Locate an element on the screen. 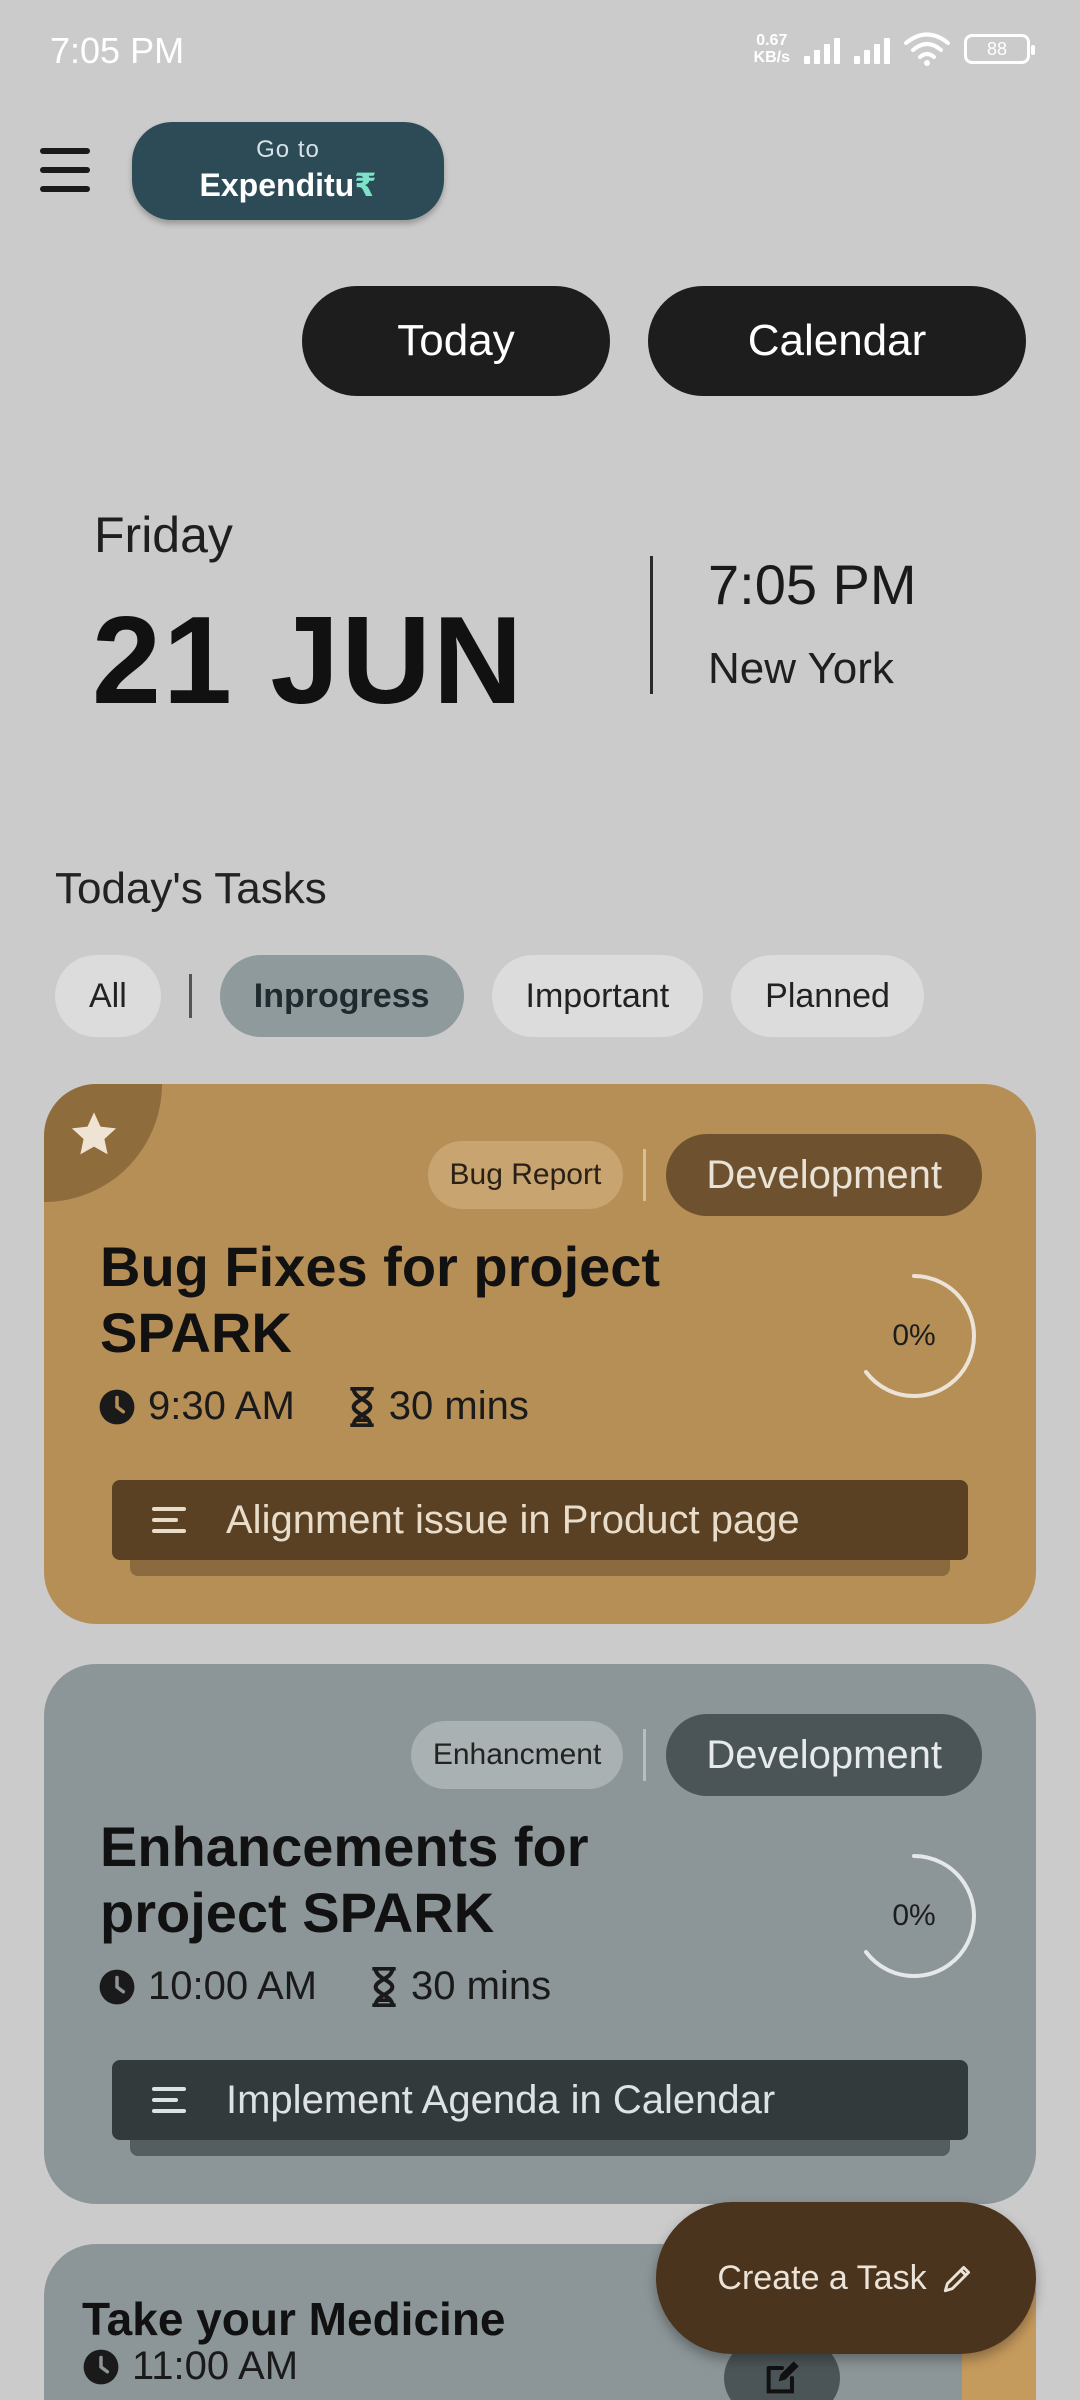  filter-divider is located at coordinates (190, 996).